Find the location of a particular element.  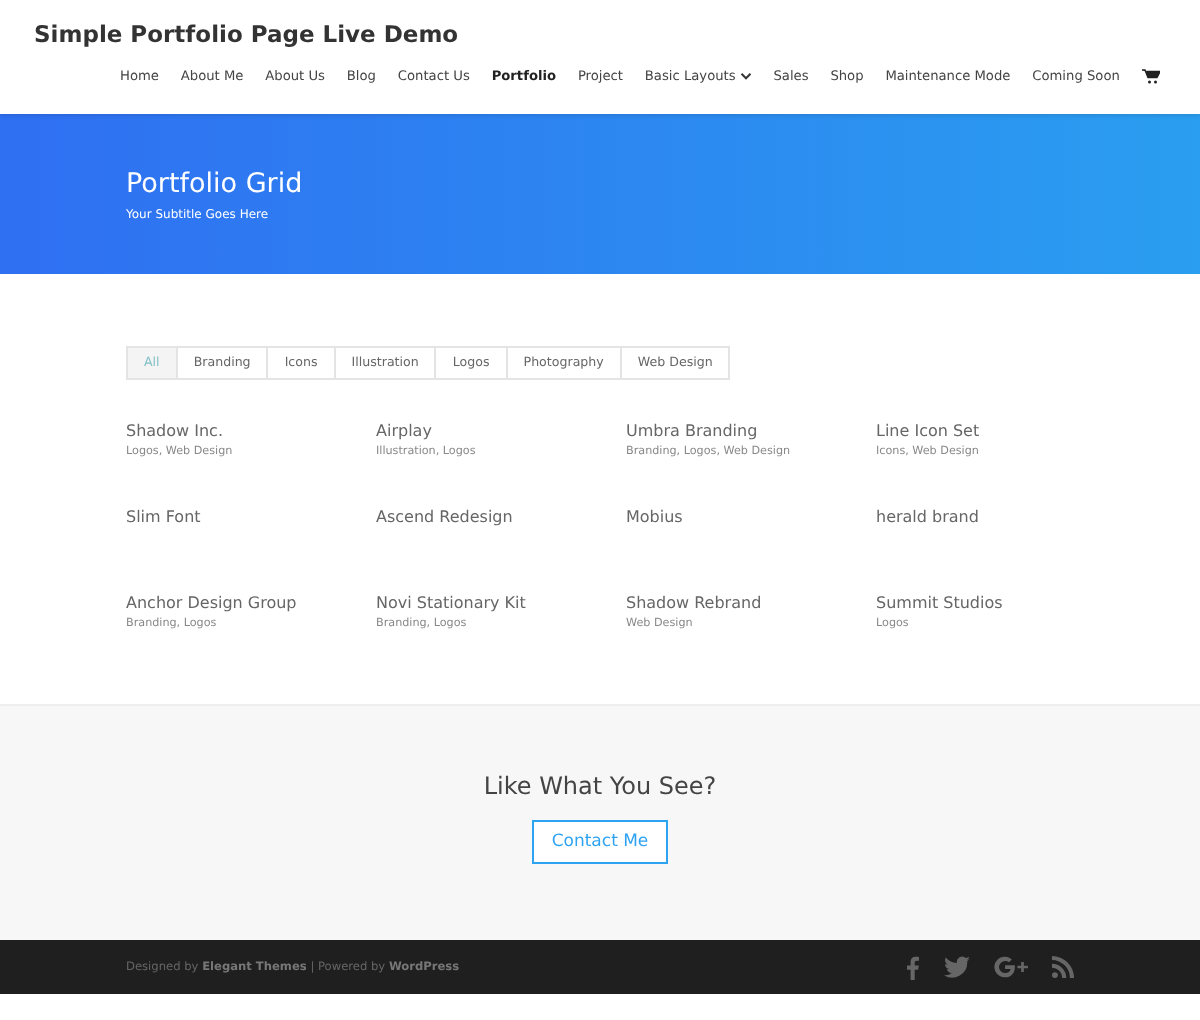

project-title: Shadow Inc. is located at coordinates (251, 431).